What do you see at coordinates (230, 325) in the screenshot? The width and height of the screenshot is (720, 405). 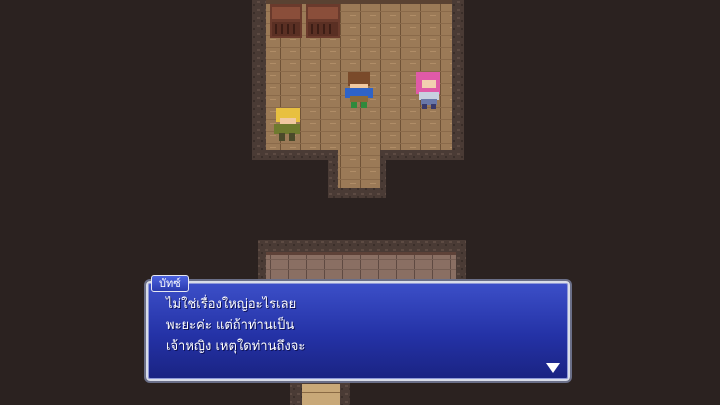 I see `dialog-line-2: พะยะค่ะ แต่ถ้าท่านเป็น` at bounding box center [230, 325].